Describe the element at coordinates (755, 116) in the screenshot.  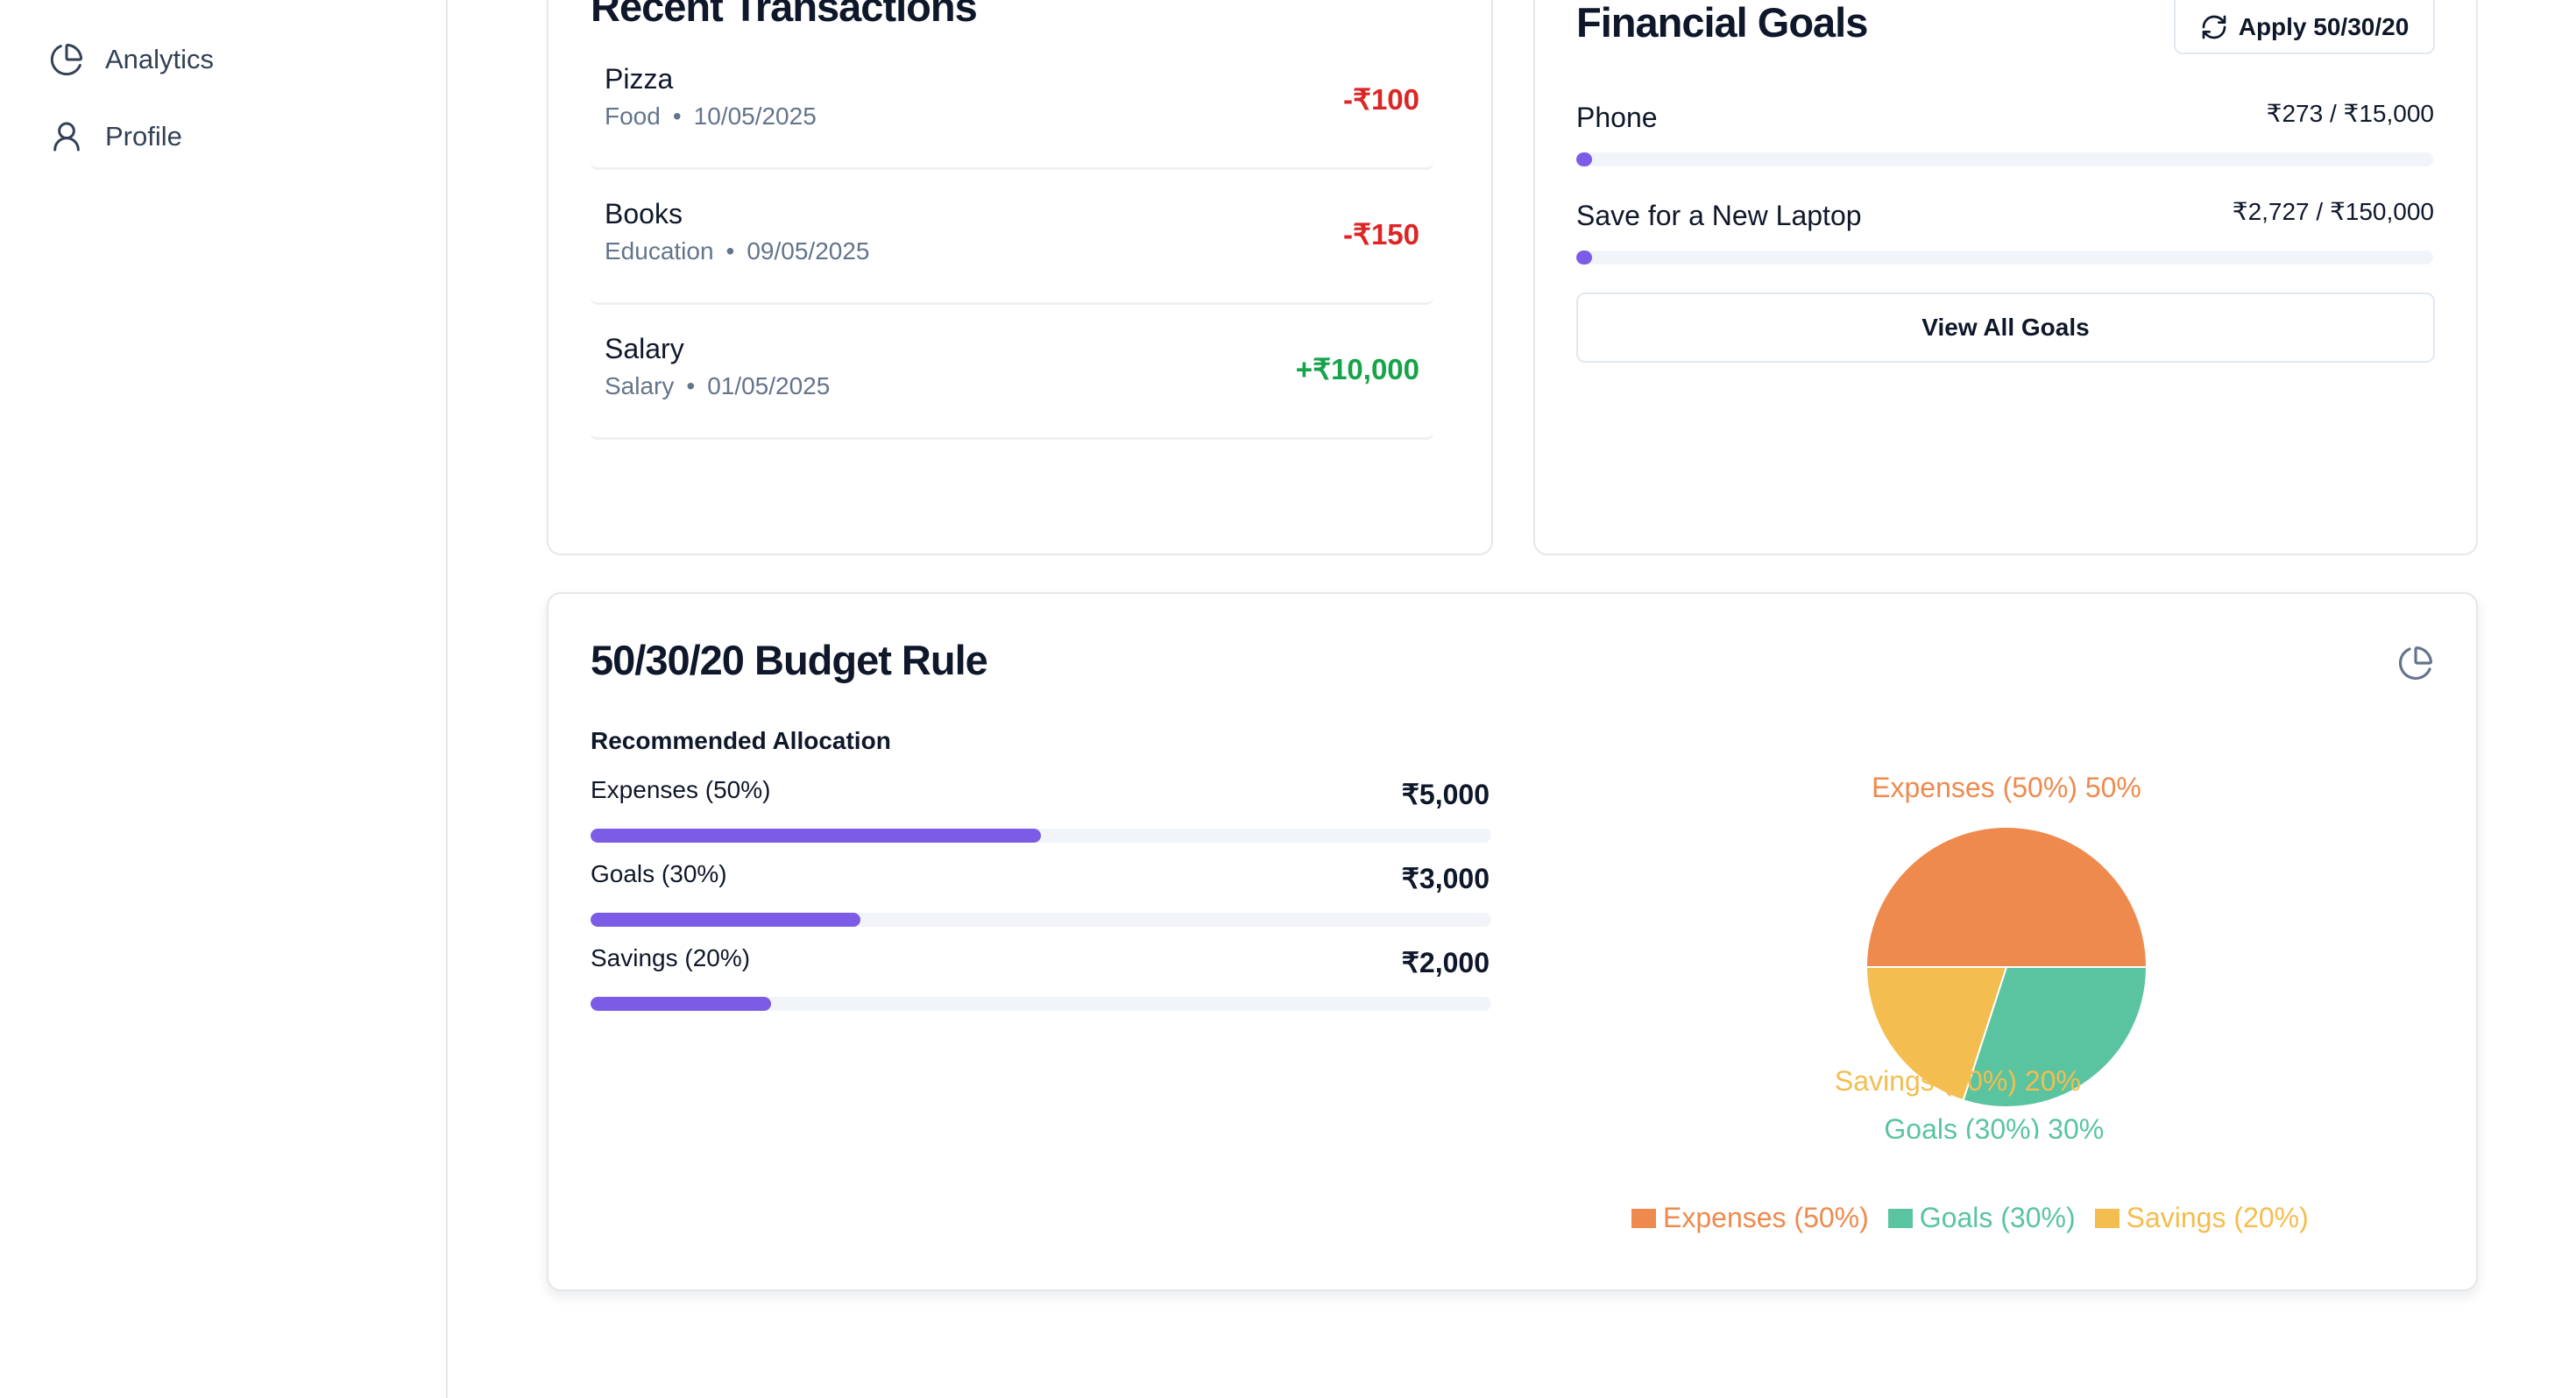
I see `transaction-date: 10/05/2025` at that location.